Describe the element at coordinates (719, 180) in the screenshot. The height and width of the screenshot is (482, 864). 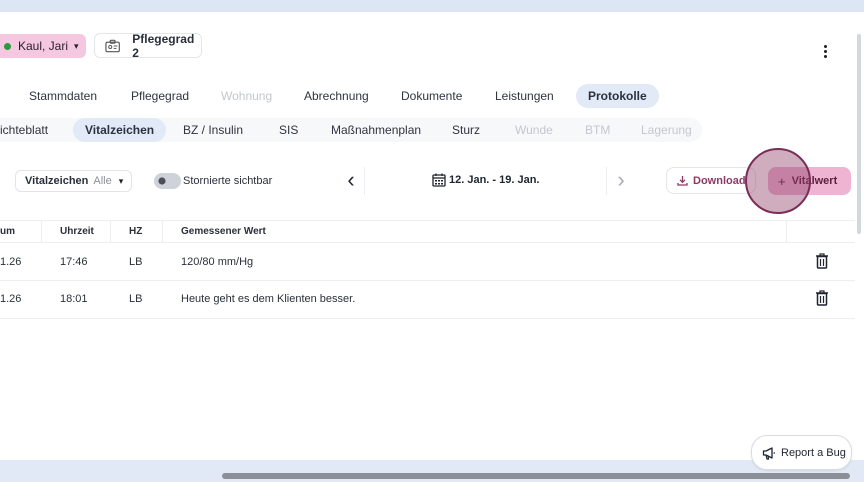
I see `download-label: Download` at that location.